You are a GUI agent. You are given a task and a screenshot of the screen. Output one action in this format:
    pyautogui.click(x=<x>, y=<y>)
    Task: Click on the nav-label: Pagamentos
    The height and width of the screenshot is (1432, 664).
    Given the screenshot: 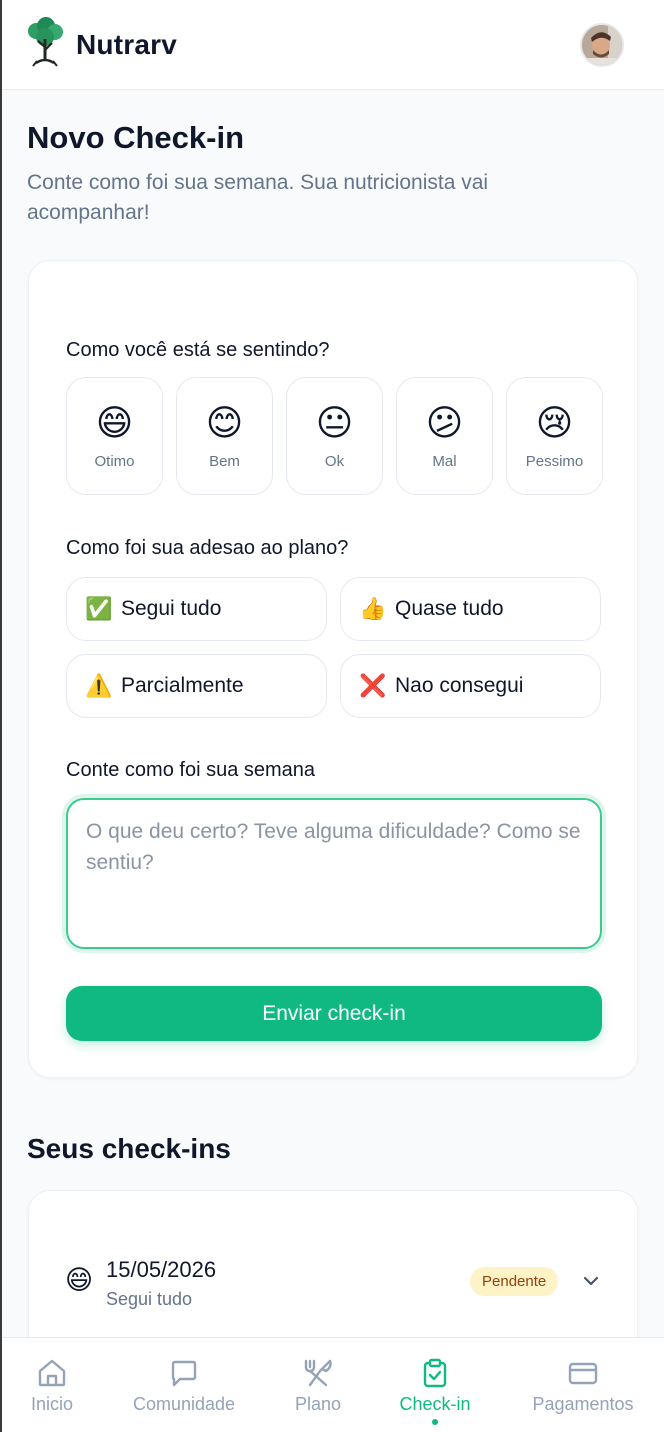 What is the action you would take?
    pyautogui.click(x=583, y=1404)
    